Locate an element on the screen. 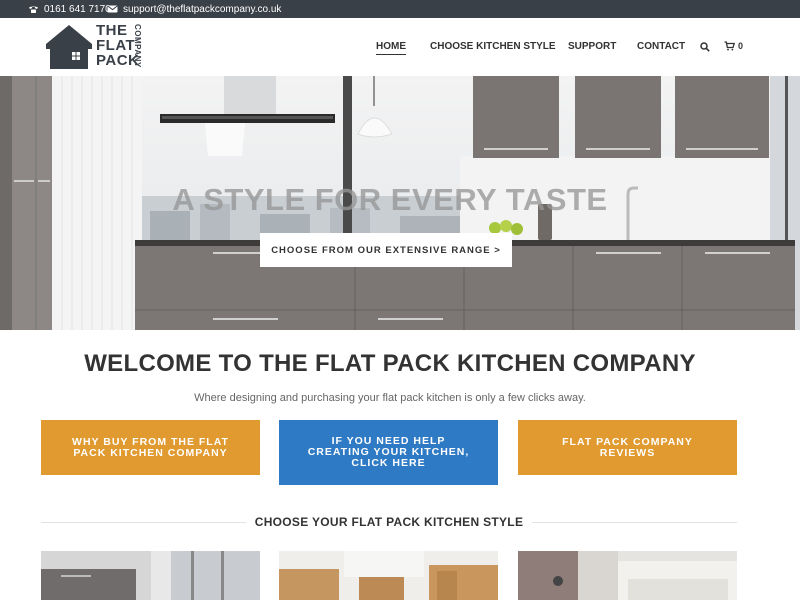 This screenshot has width=800, height=600. phone-contact: 0161 641 7170 is located at coordinates (69, 9).